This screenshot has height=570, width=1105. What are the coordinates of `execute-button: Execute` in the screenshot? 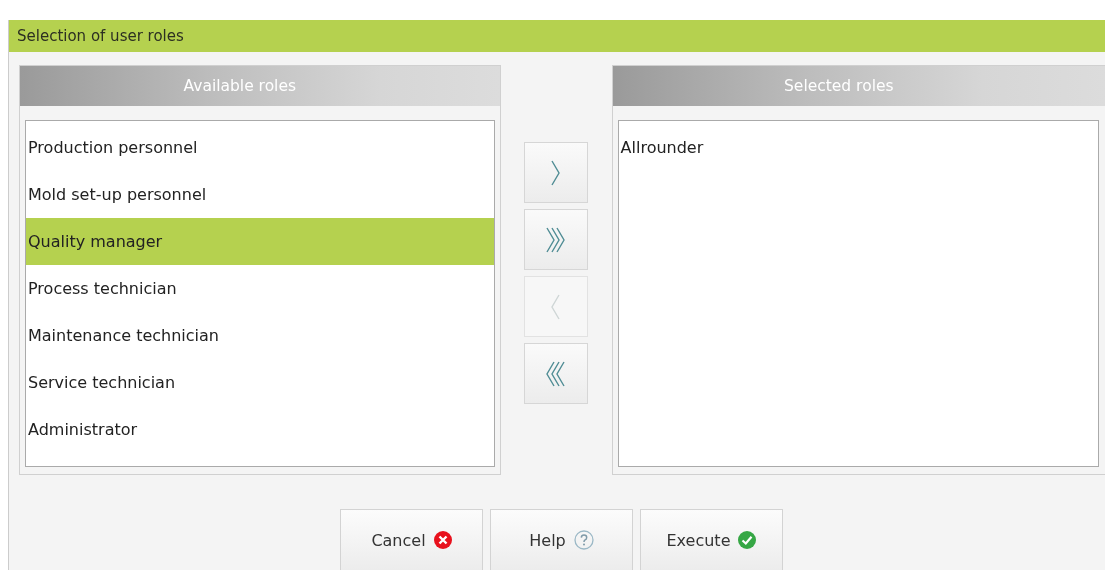 It's located at (711, 539).